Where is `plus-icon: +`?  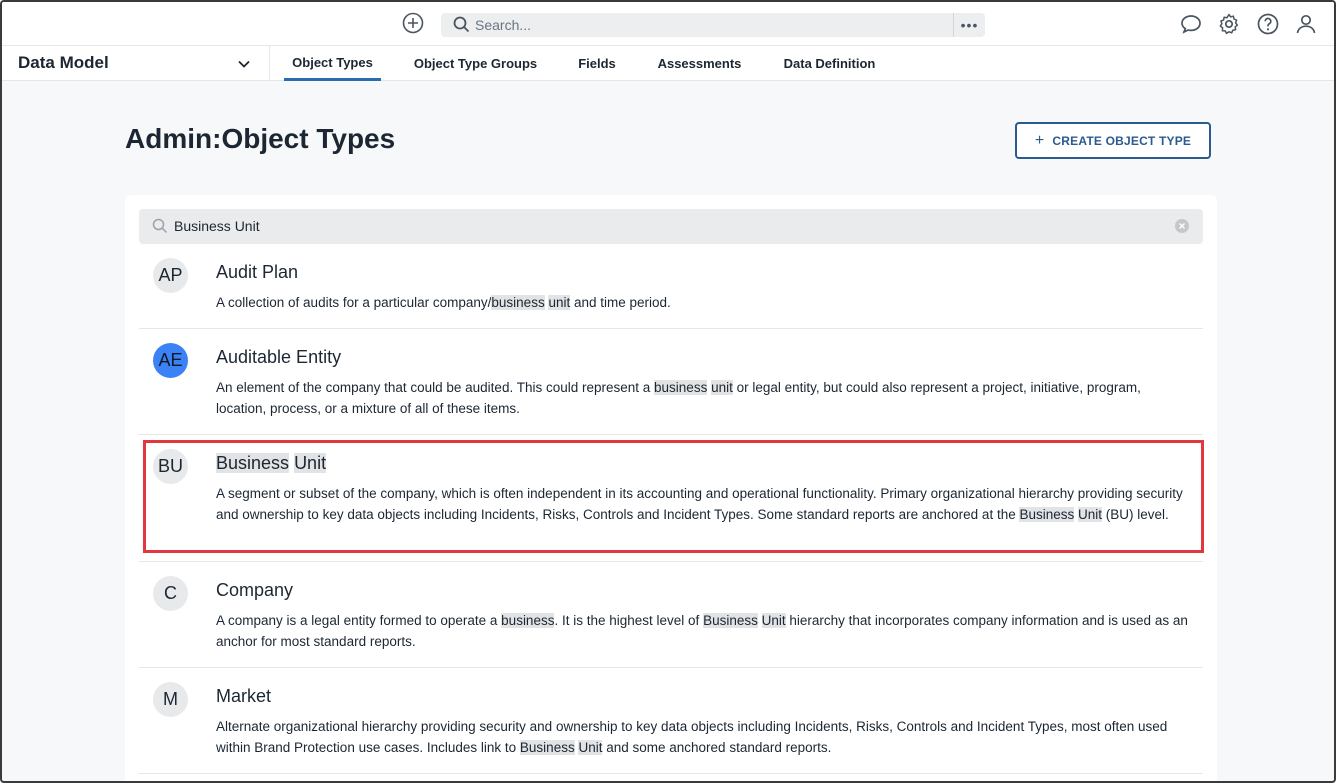
plus-icon: + is located at coordinates (1039, 140).